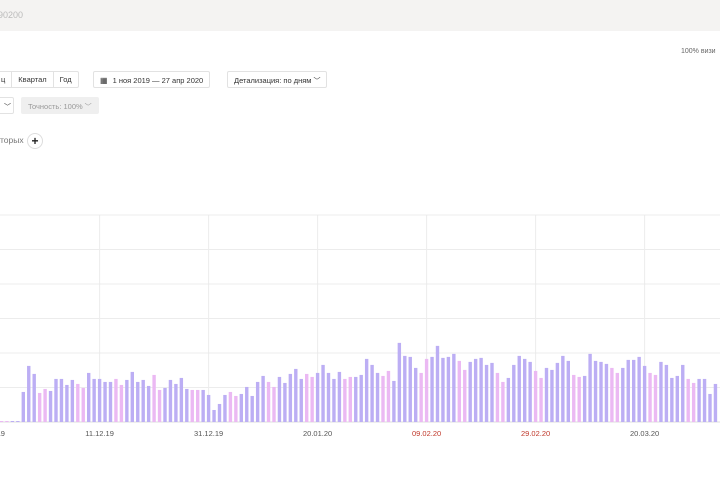  What do you see at coordinates (208, 433) in the screenshot?
I see `x-tick-label: 31.12.19` at bounding box center [208, 433].